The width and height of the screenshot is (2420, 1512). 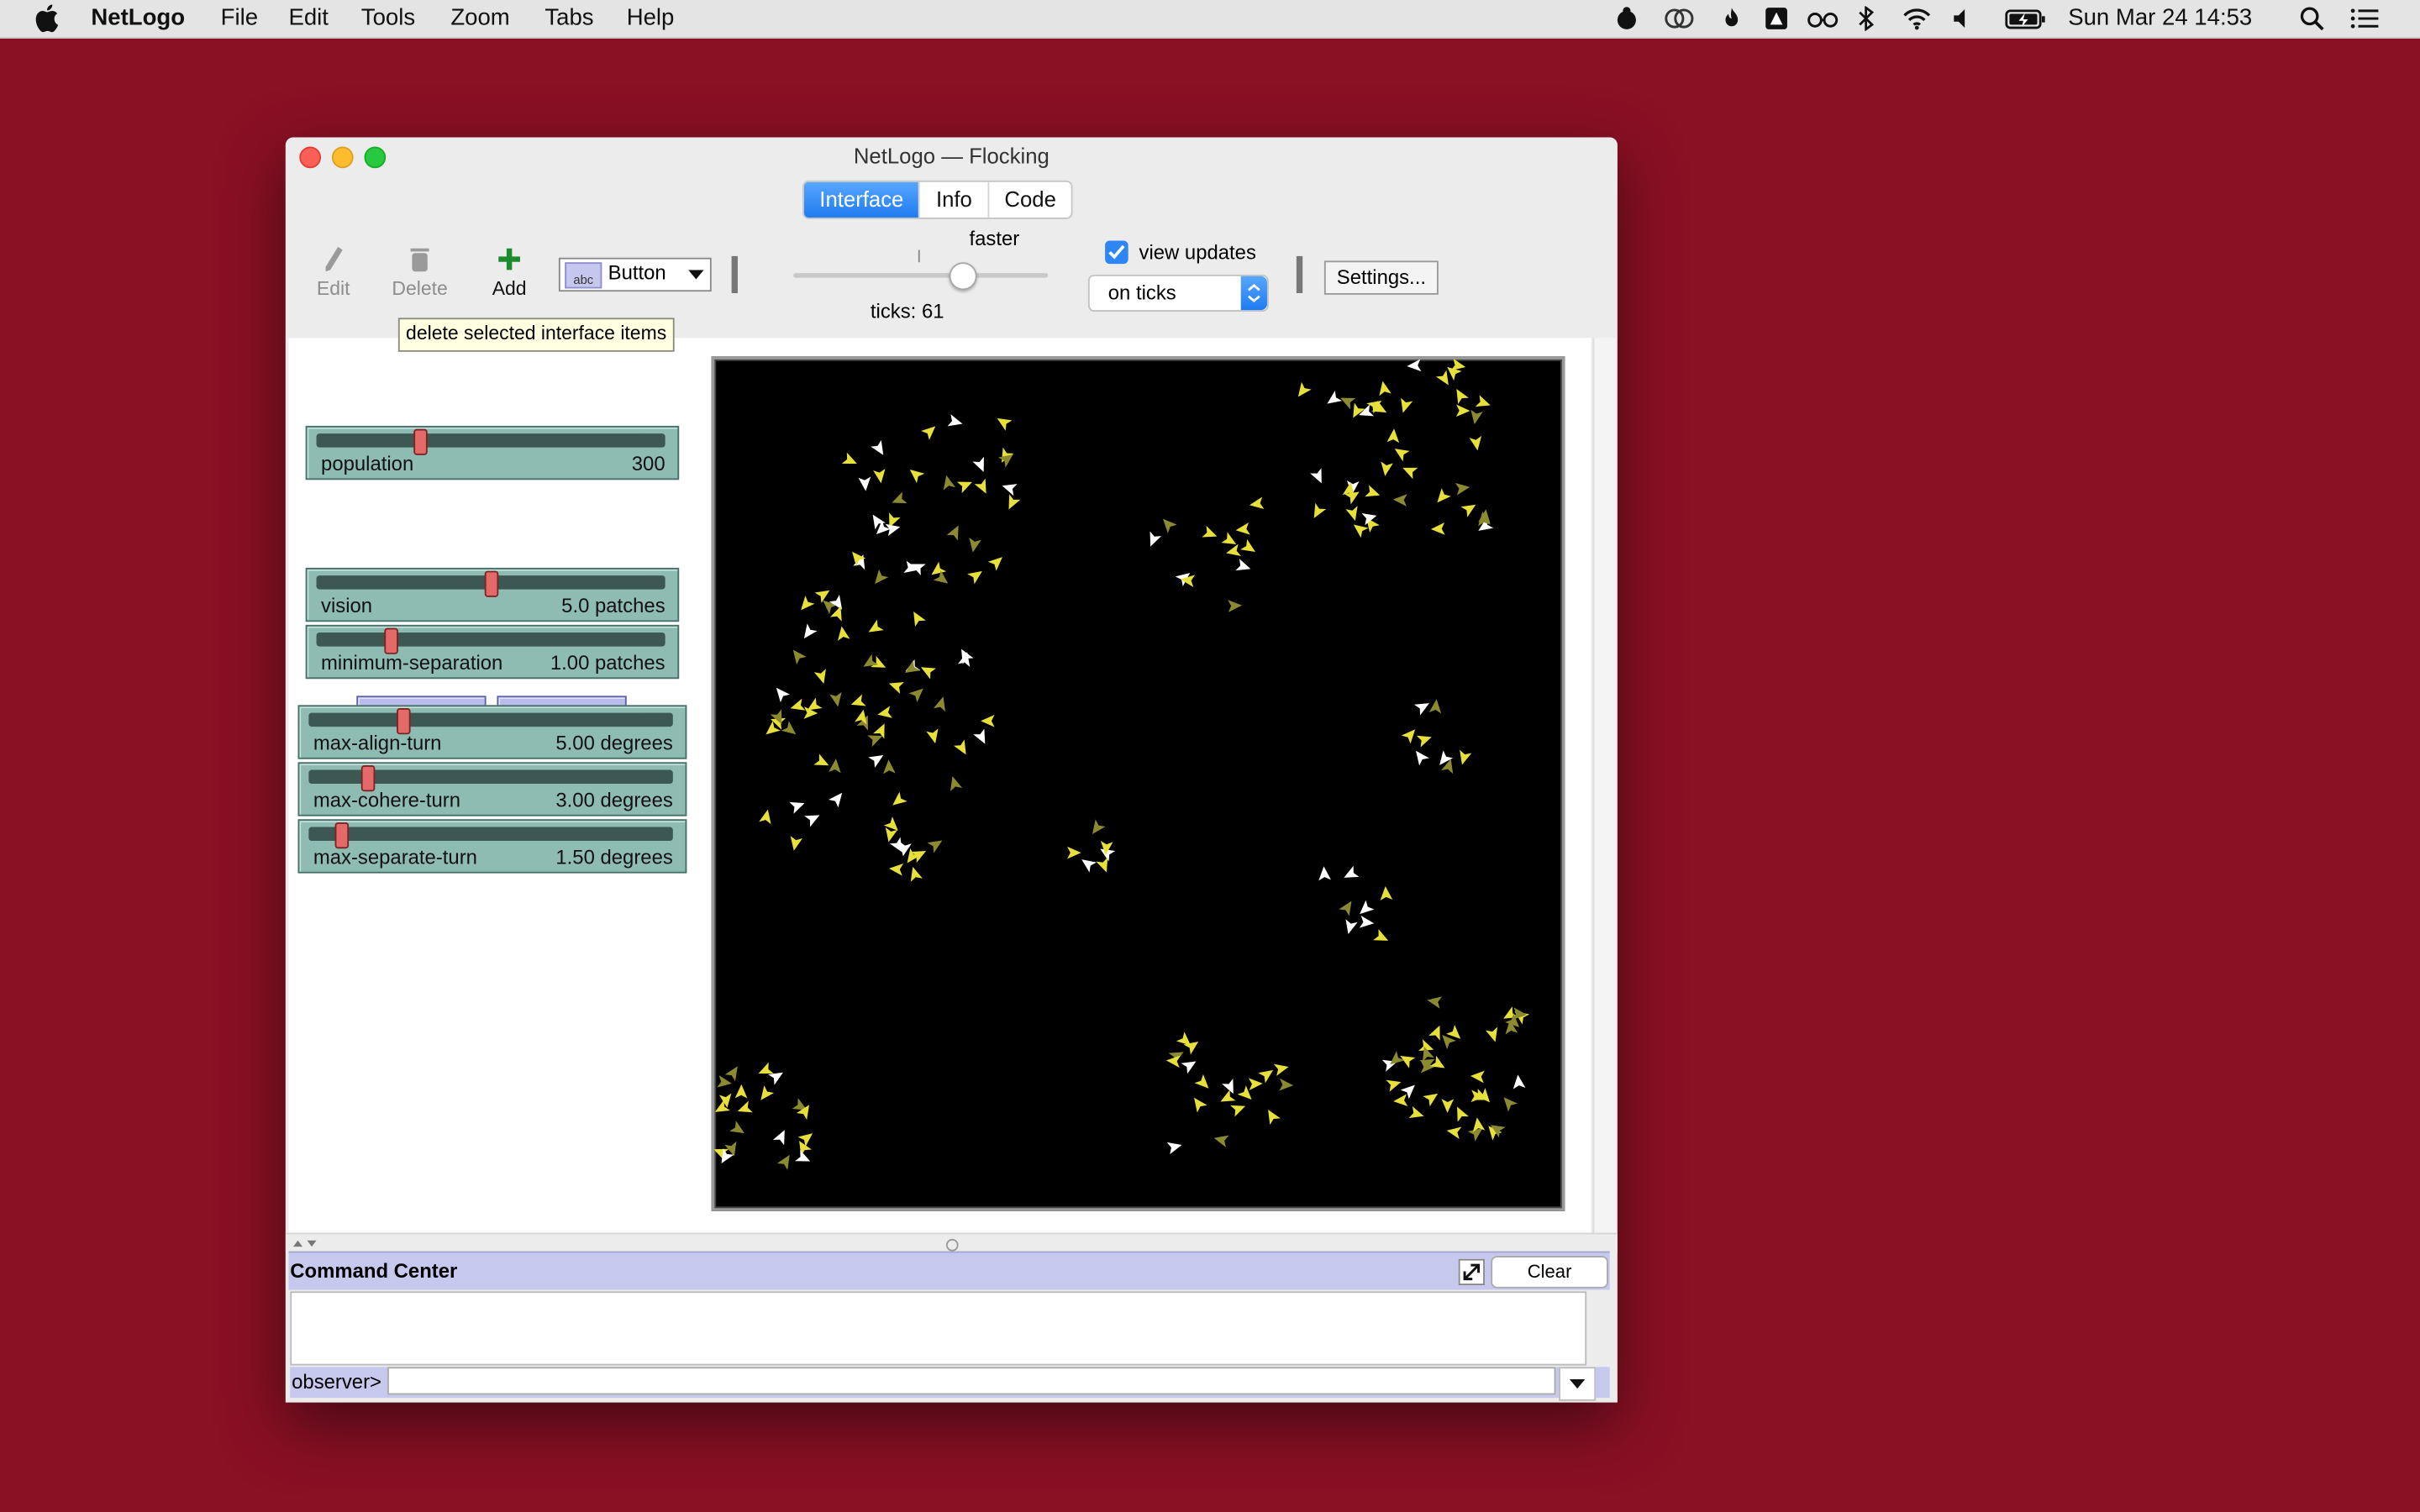 What do you see at coordinates (2312, 18) in the screenshot?
I see `search-icon` at bounding box center [2312, 18].